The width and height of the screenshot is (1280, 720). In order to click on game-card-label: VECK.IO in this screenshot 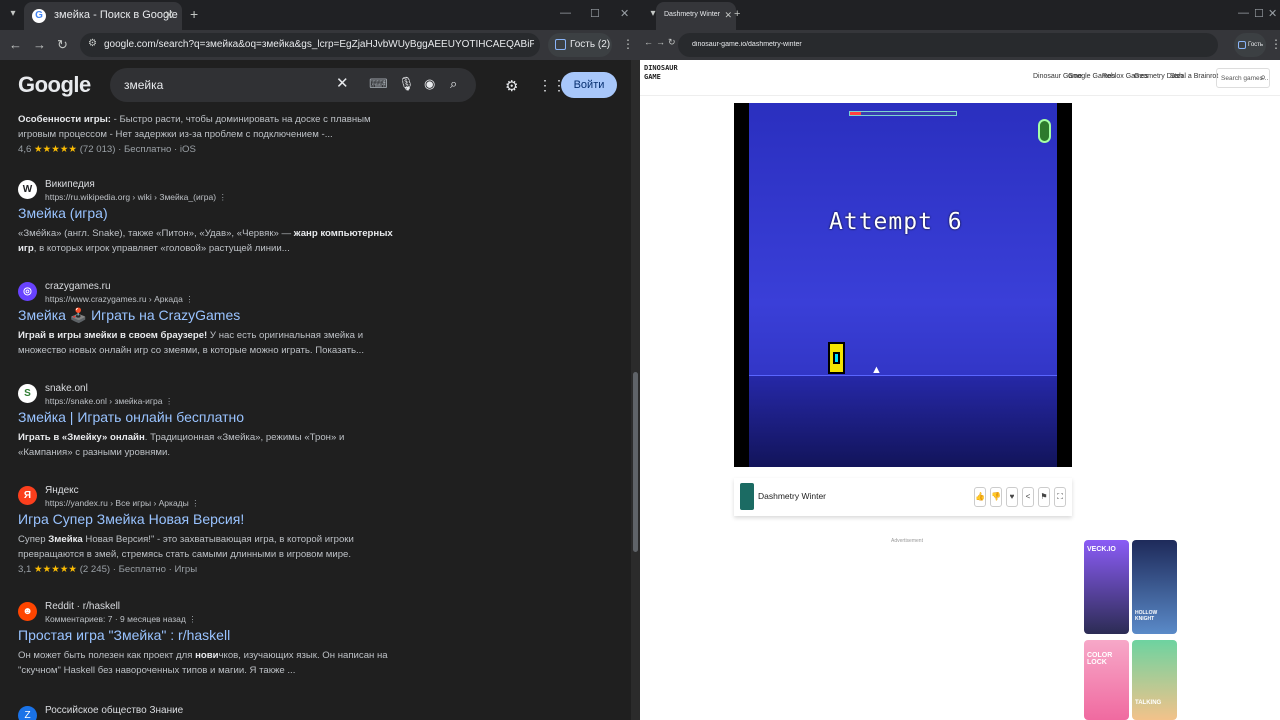, I will do `click(1101, 549)`.